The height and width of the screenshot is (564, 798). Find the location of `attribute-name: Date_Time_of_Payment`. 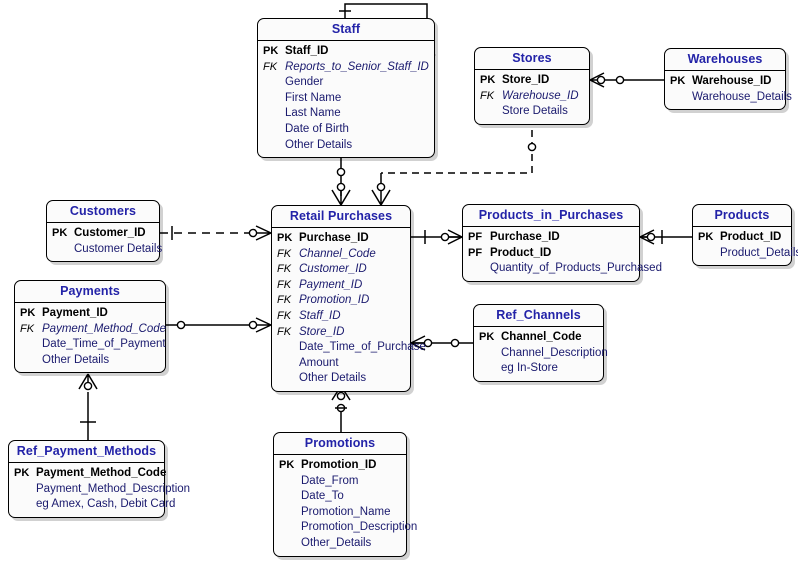

attribute-name: Date_Time_of_Payment is located at coordinates (104, 344).